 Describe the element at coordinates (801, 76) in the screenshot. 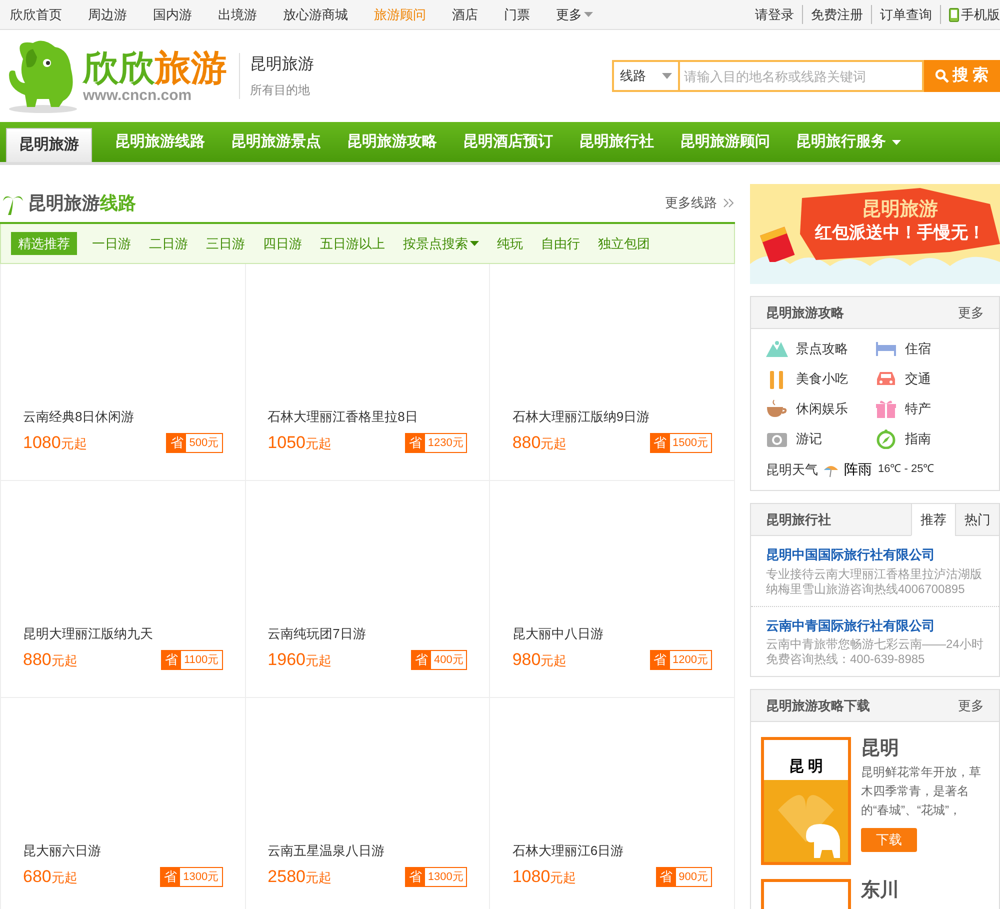

I see `search-field: 请输入目的地名称或线路关键词` at that location.